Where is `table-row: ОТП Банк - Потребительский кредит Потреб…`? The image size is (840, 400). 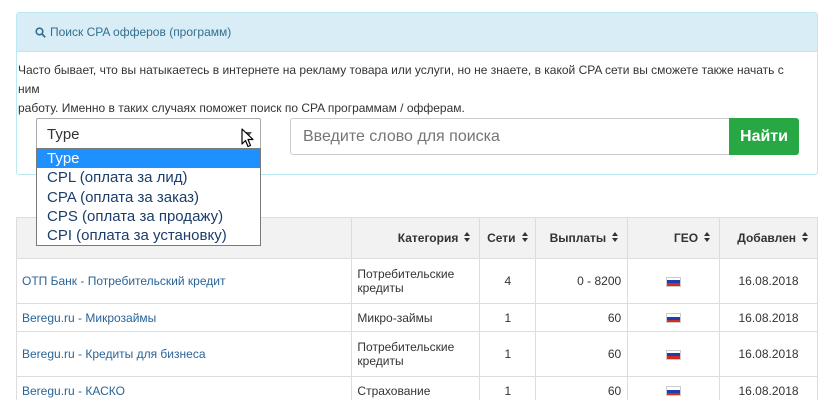
table-row: ОТП Банк - Потребительский кредит Потреб… is located at coordinates (416, 281).